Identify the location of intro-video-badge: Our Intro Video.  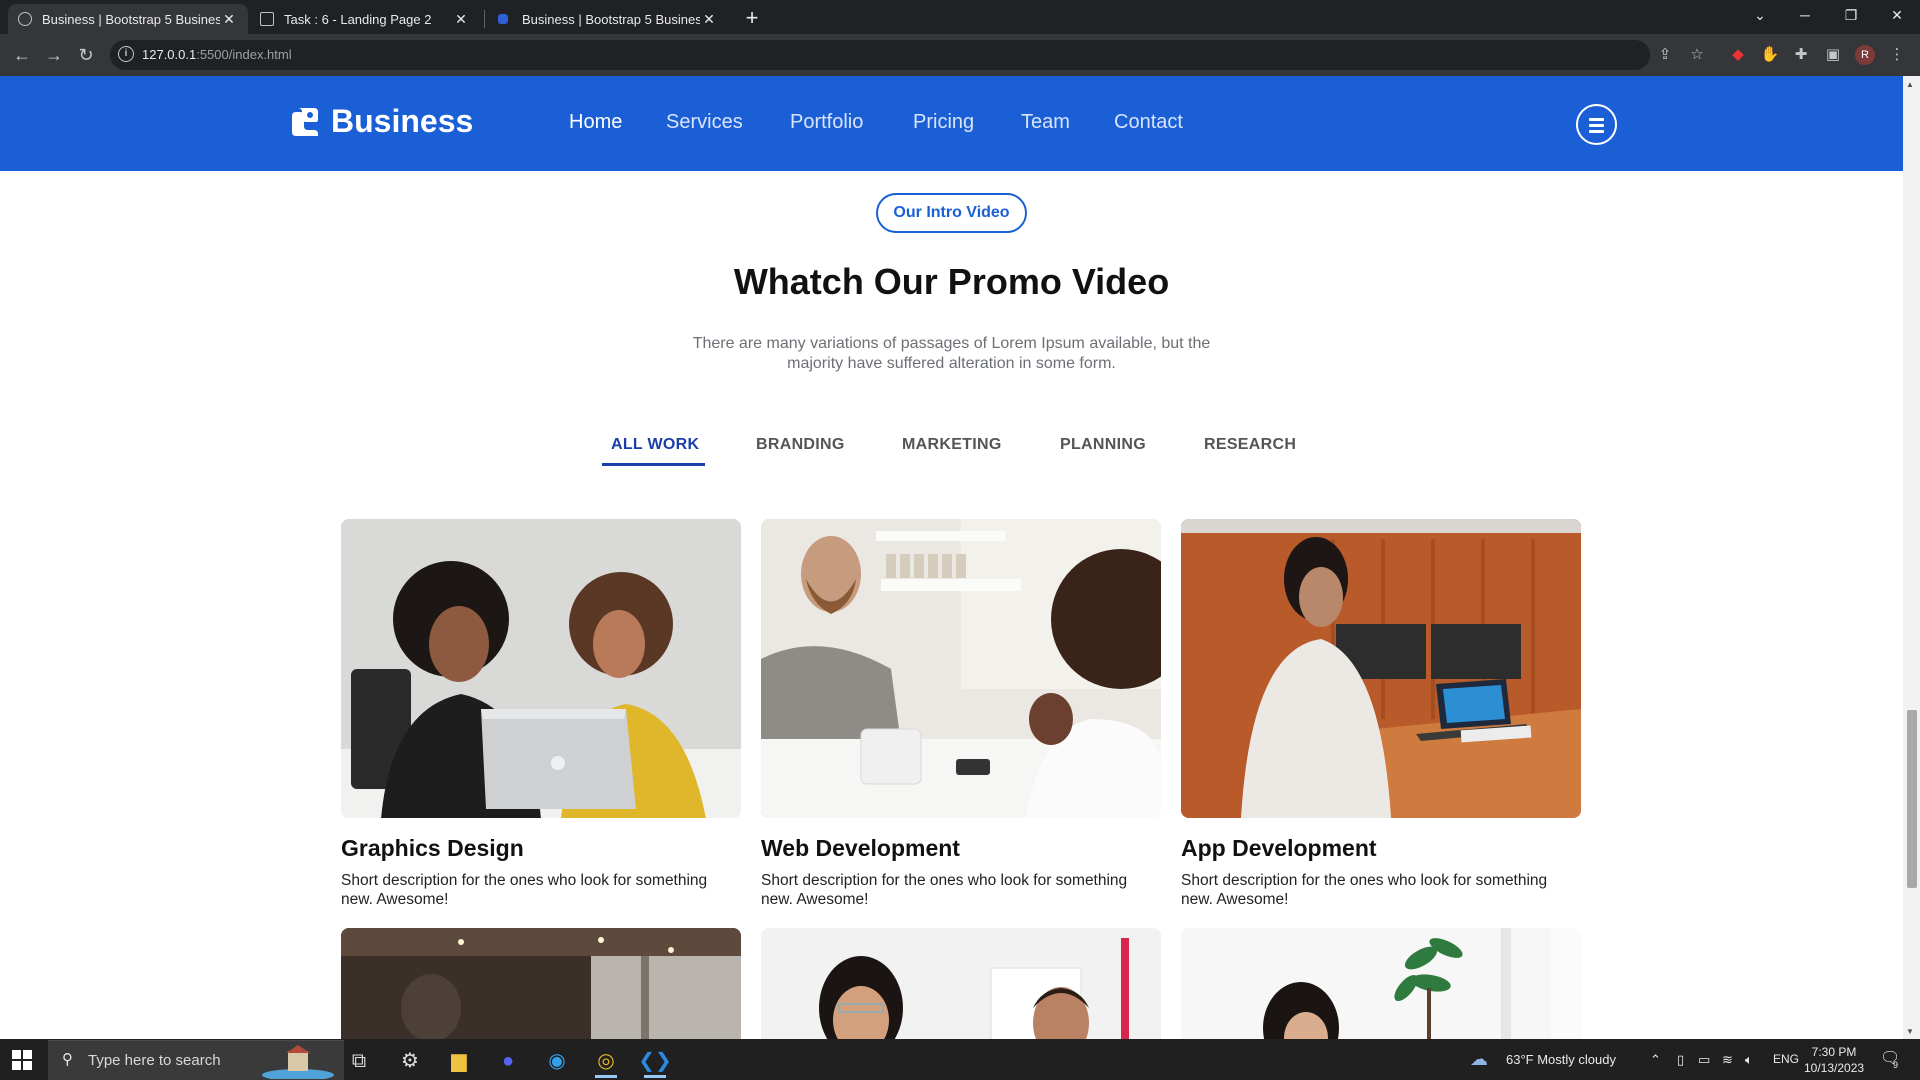
(951, 213).